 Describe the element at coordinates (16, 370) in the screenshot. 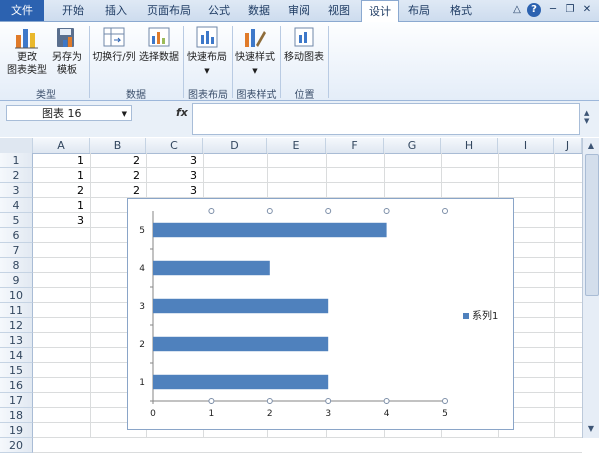

I see `row-header: 15` at that location.